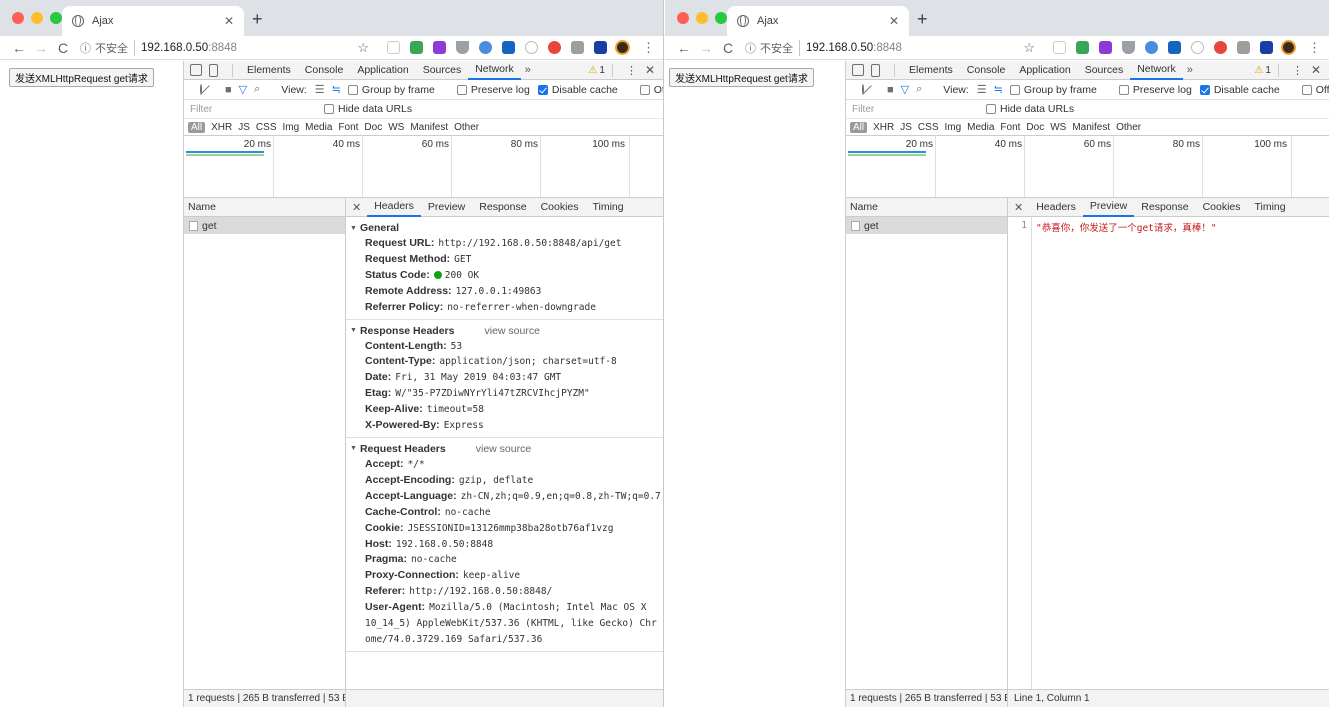  What do you see at coordinates (153, 21) in the screenshot?
I see `browser-tab: Ajax ✕` at bounding box center [153, 21].